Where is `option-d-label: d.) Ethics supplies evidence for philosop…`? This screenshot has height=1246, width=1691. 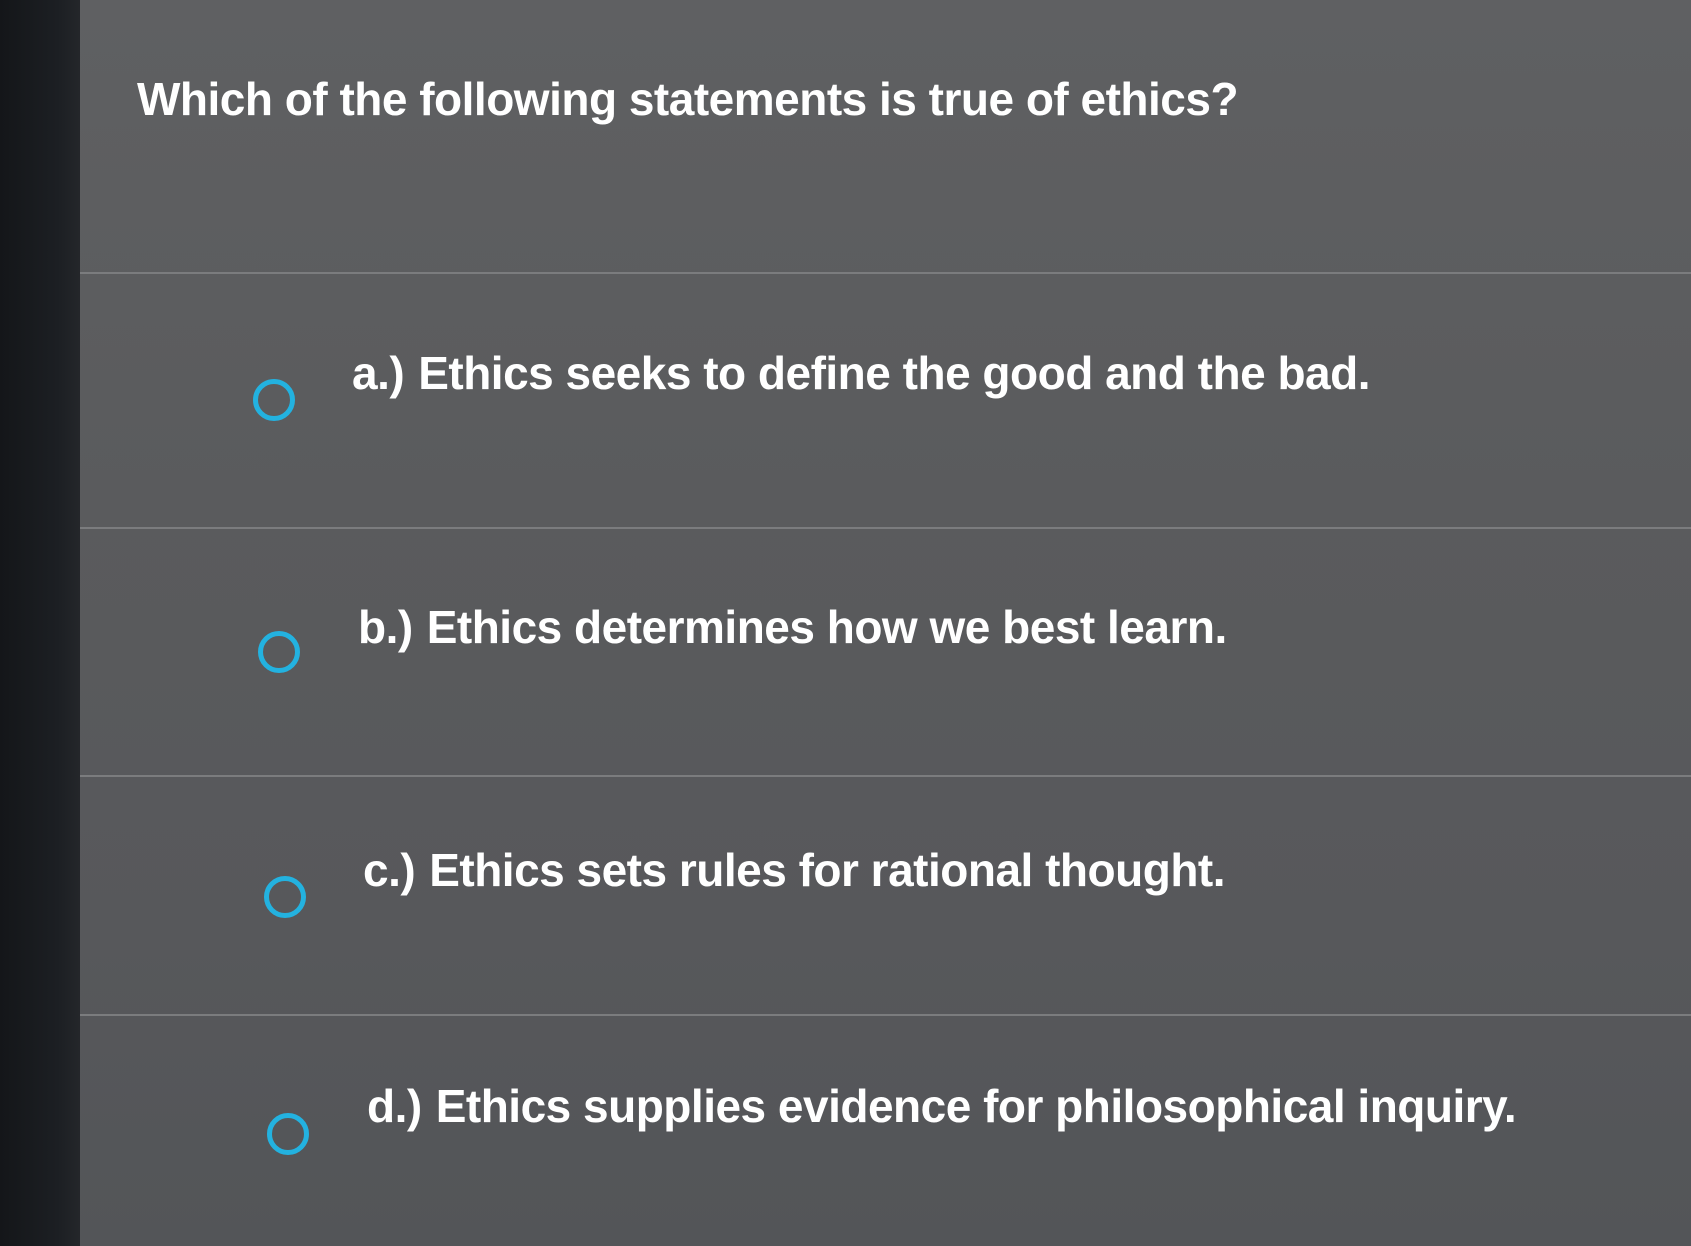
option-d-label: d.) Ethics supplies evidence for philosop… is located at coordinates (942, 1106).